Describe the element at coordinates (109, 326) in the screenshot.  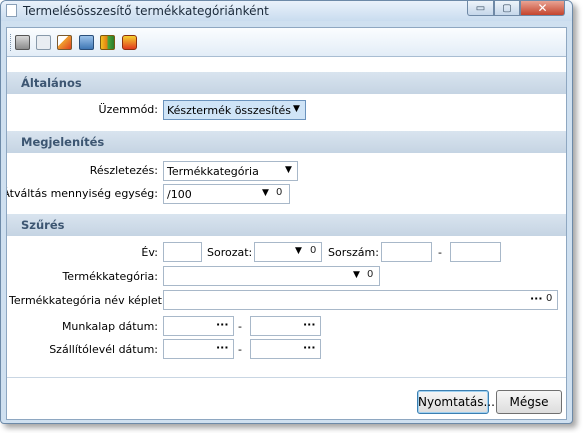
I see `worksheet-date-label: Munkalap dátum:` at that location.